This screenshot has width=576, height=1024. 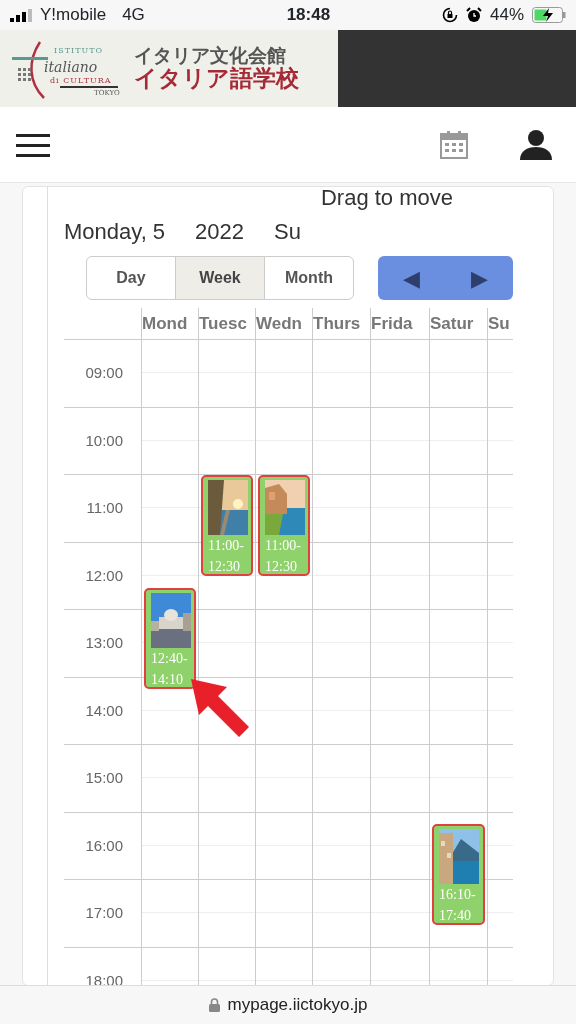 What do you see at coordinates (479, 278) in the screenshot?
I see `next-button: ▶` at bounding box center [479, 278].